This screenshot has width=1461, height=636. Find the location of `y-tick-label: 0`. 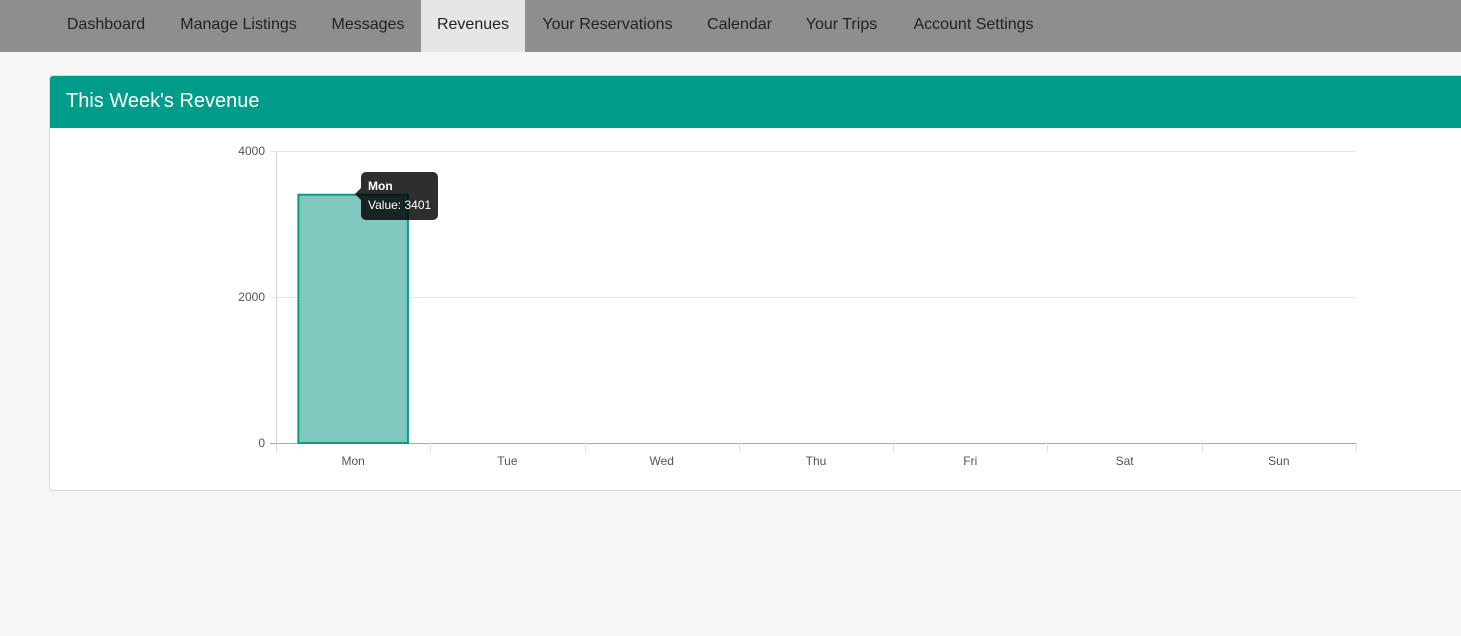

y-tick-label: 0 is located at coordinates (261, 443).